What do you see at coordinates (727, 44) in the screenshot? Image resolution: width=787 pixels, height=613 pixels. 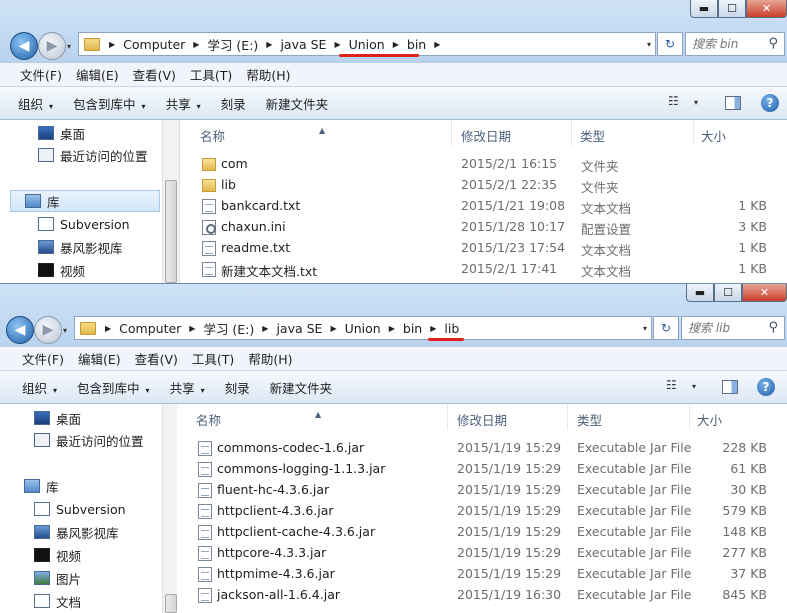 I see `search-input` at bounding box center [727, 44].